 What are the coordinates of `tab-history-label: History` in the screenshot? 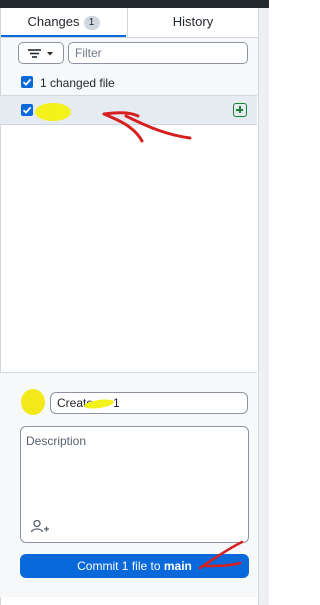 It's located at (193, 21).